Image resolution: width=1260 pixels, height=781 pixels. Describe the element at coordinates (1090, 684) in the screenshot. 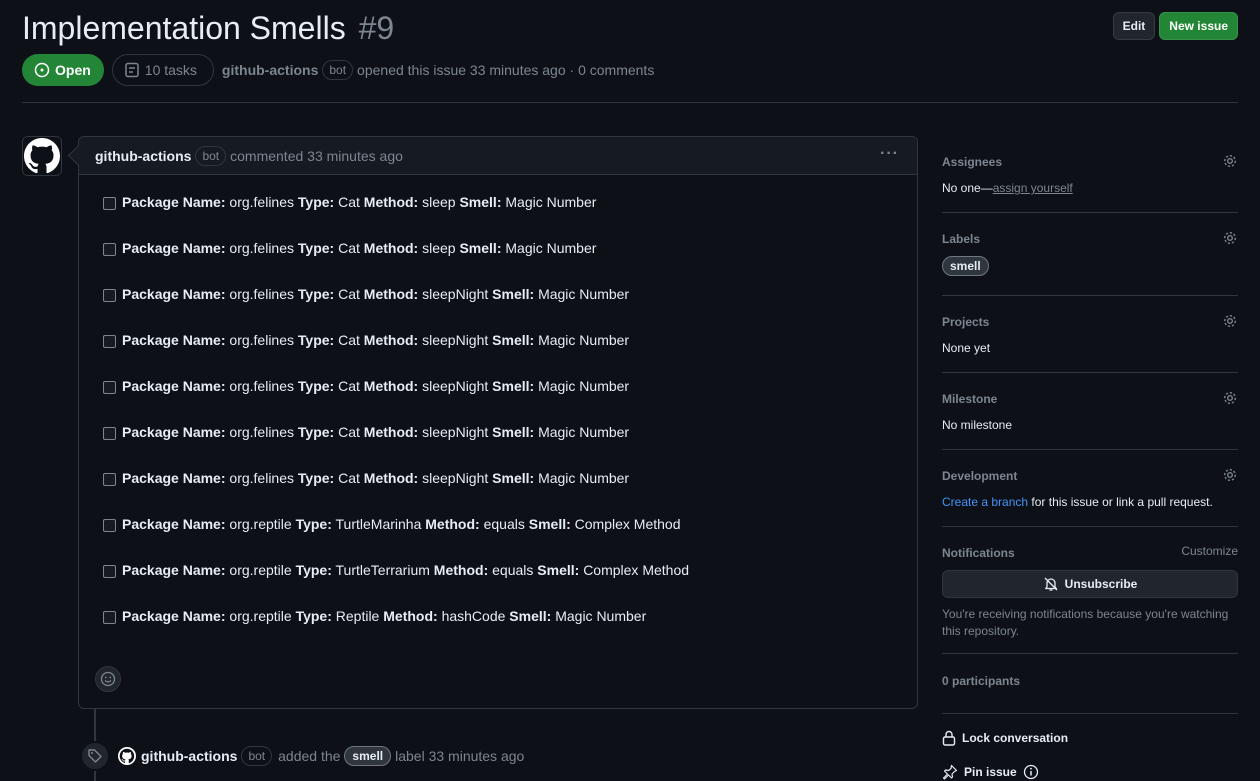

I see `participants-section: 0 participants` at that location.